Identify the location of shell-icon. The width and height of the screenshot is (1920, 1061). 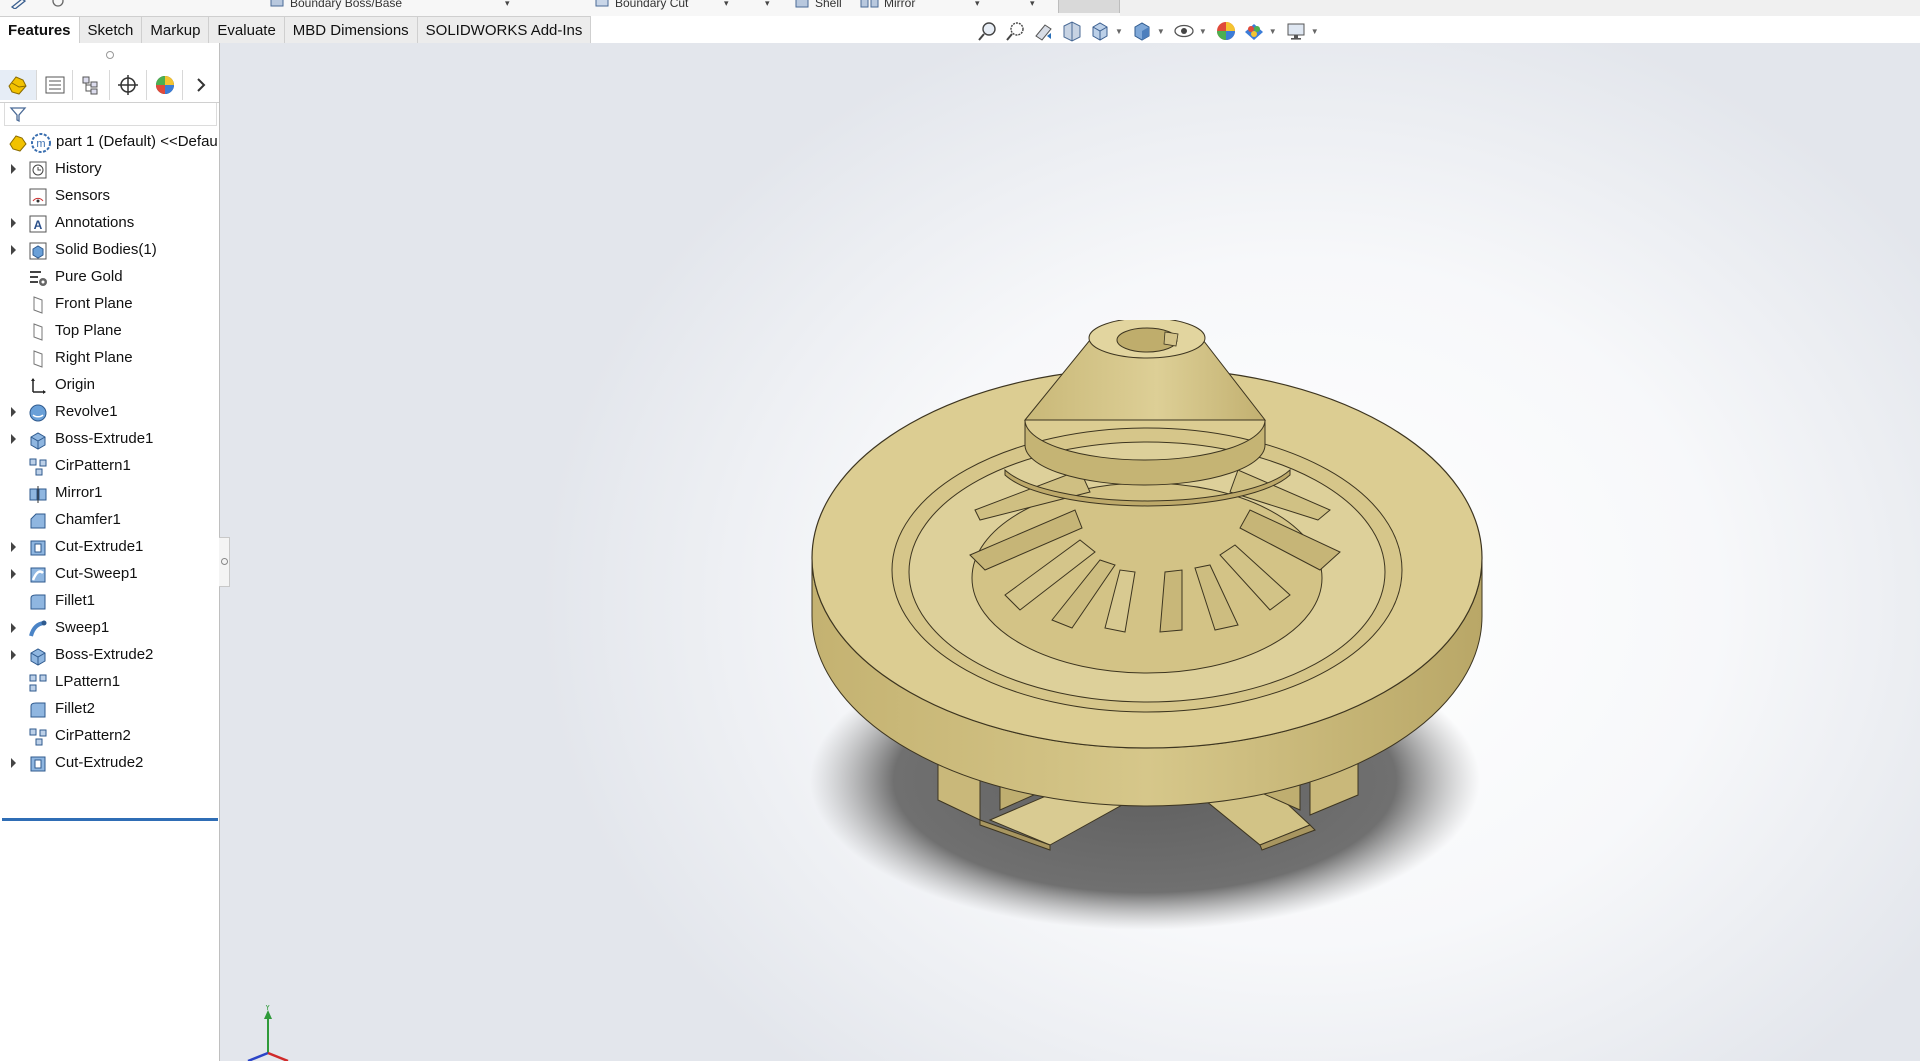
(802, 4).